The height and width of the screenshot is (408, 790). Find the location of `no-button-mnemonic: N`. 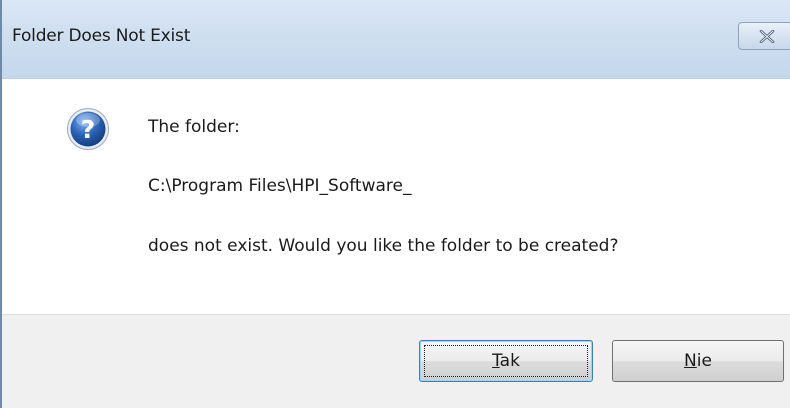

no-button-mnemonic: N is located at coordinates (690, 361).